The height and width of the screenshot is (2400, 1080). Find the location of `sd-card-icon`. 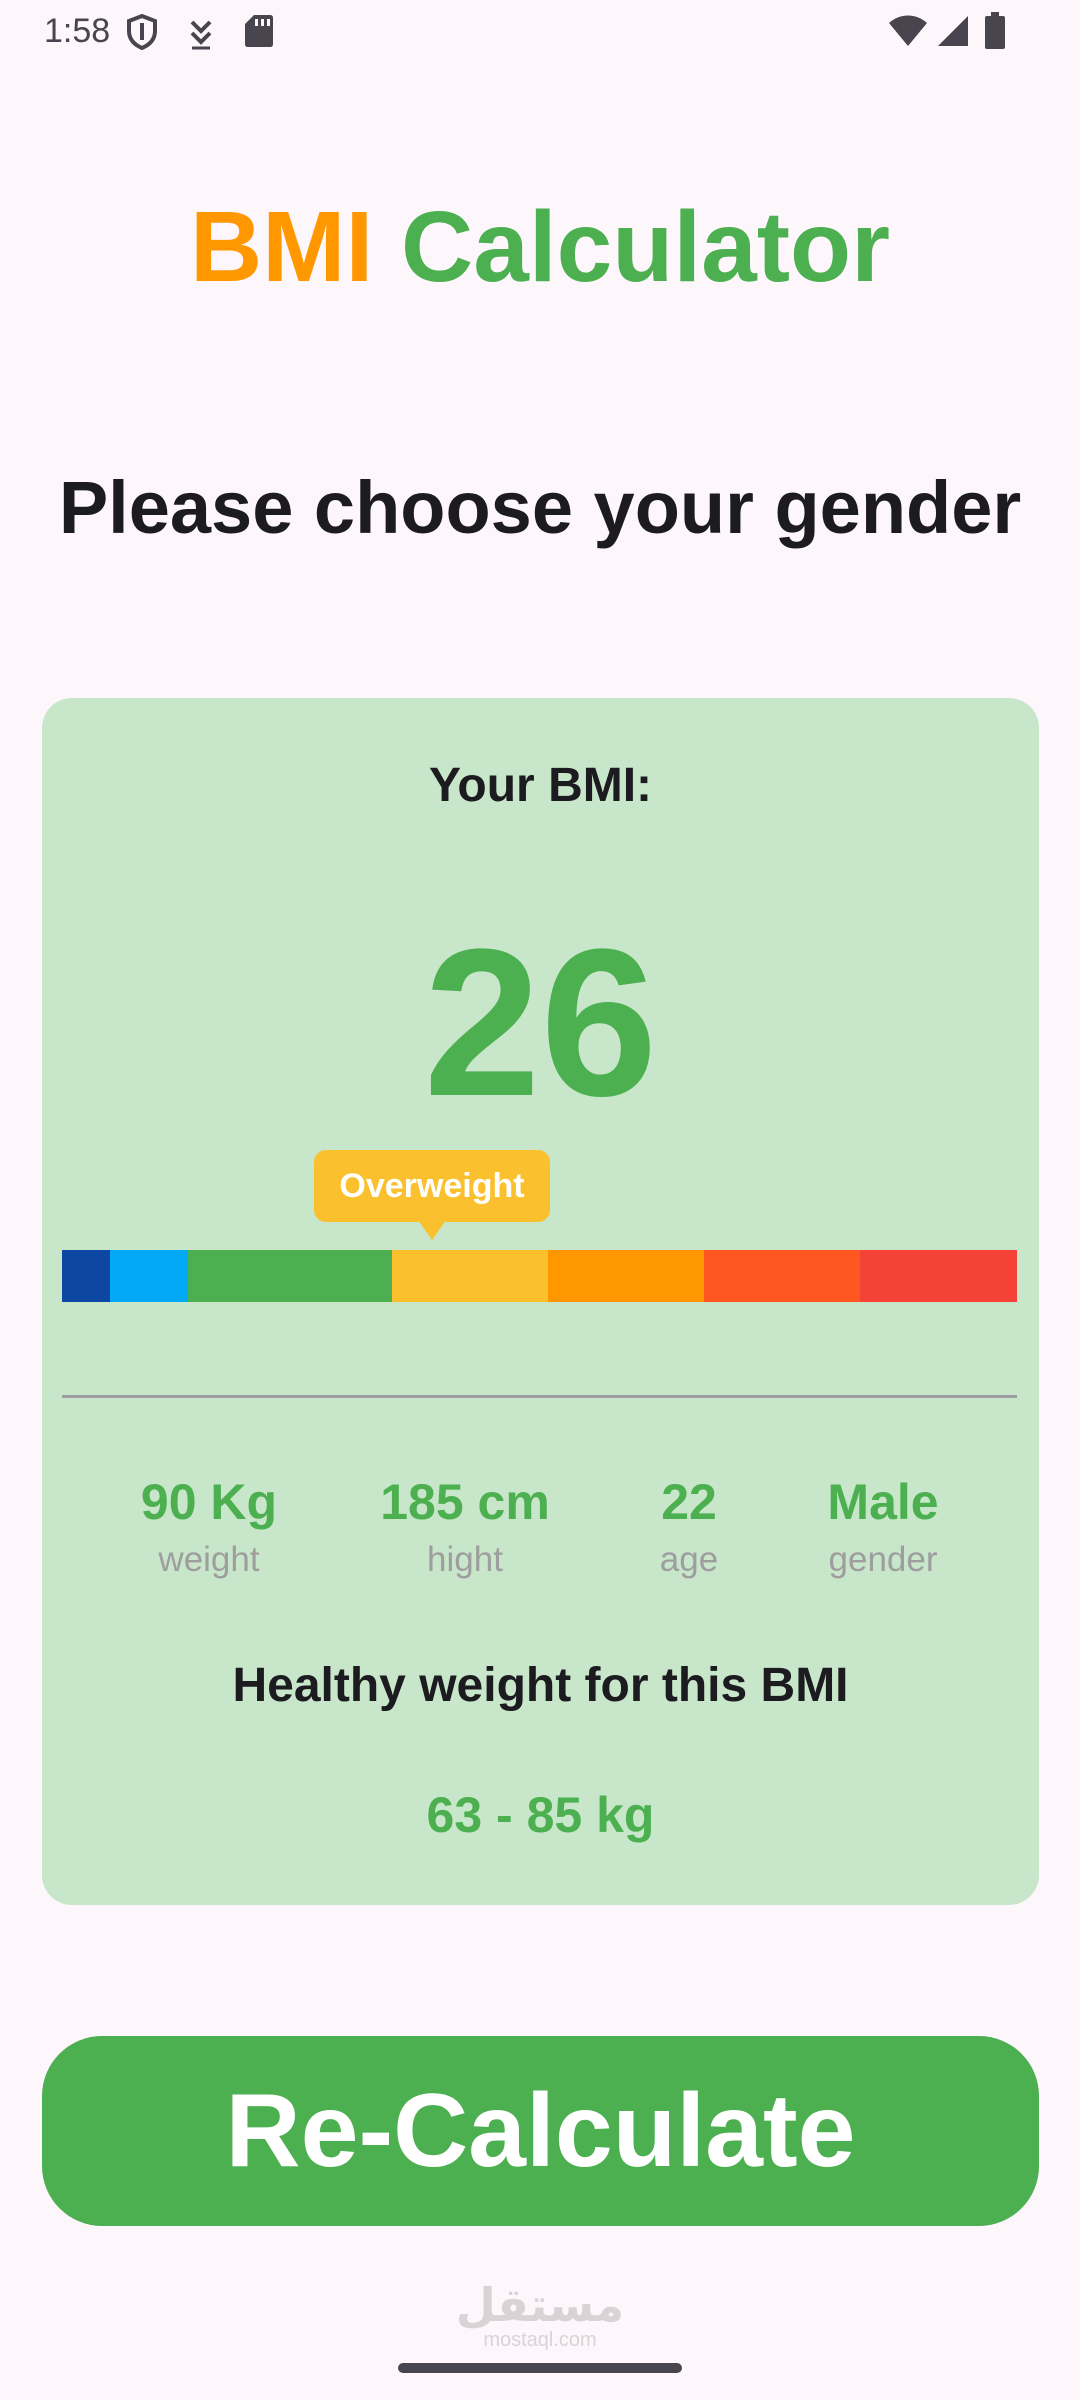

sd-card-icon is located at coordinates (259, 31).